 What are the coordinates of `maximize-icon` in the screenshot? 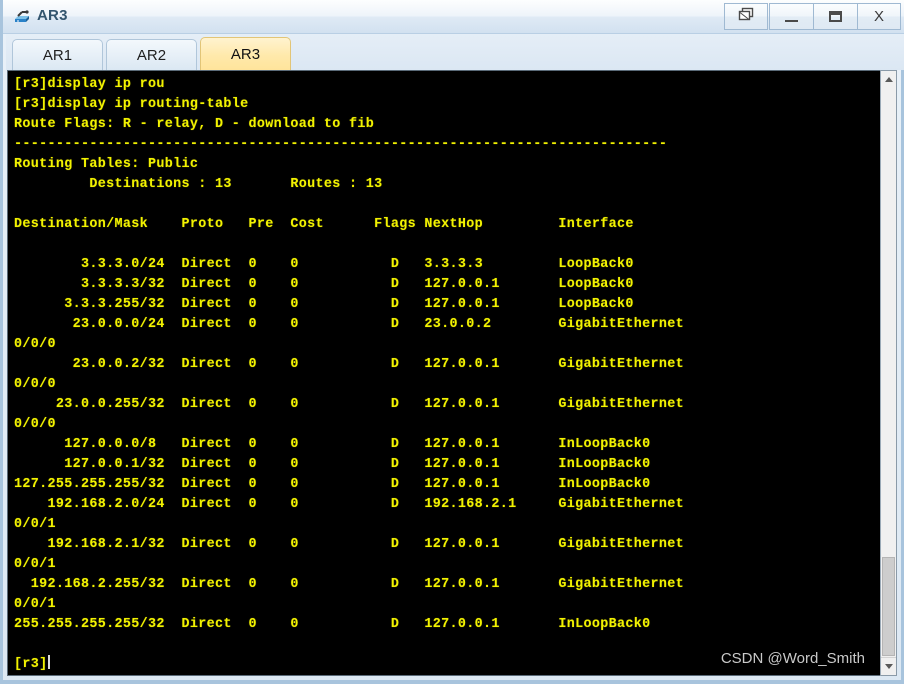 It's located at (835, 16).